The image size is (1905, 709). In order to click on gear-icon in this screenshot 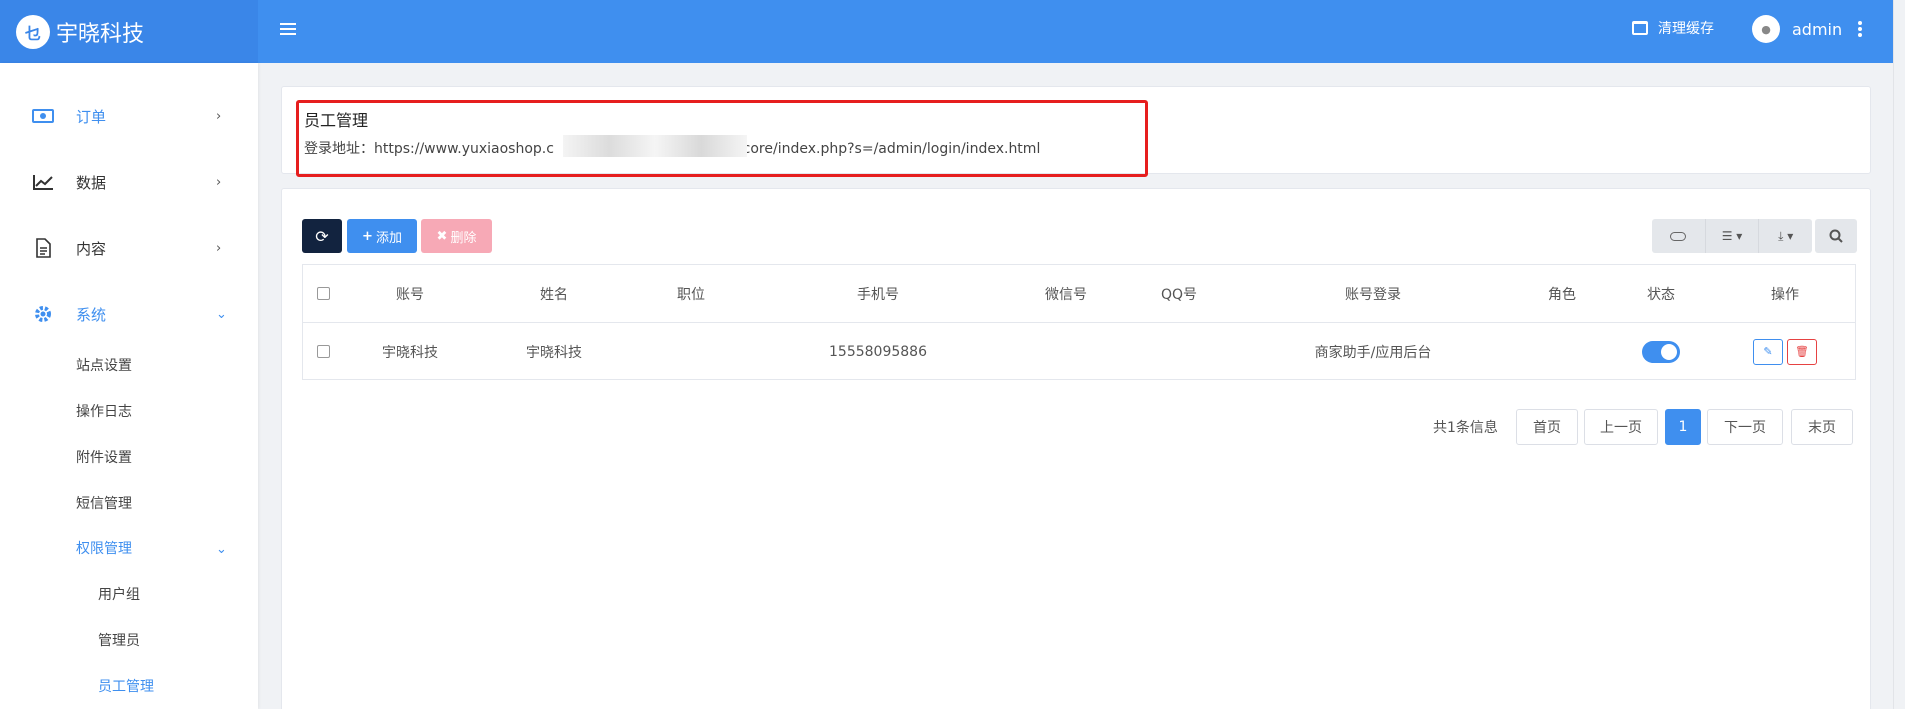, I will do `click(43, 314)`.